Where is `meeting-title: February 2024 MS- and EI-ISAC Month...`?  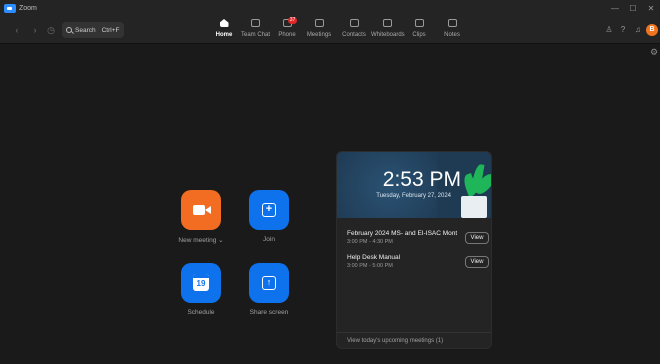 meeting-title: February 2024 MS- and EI-ISAC Month... is located at coordinates (402, 233).